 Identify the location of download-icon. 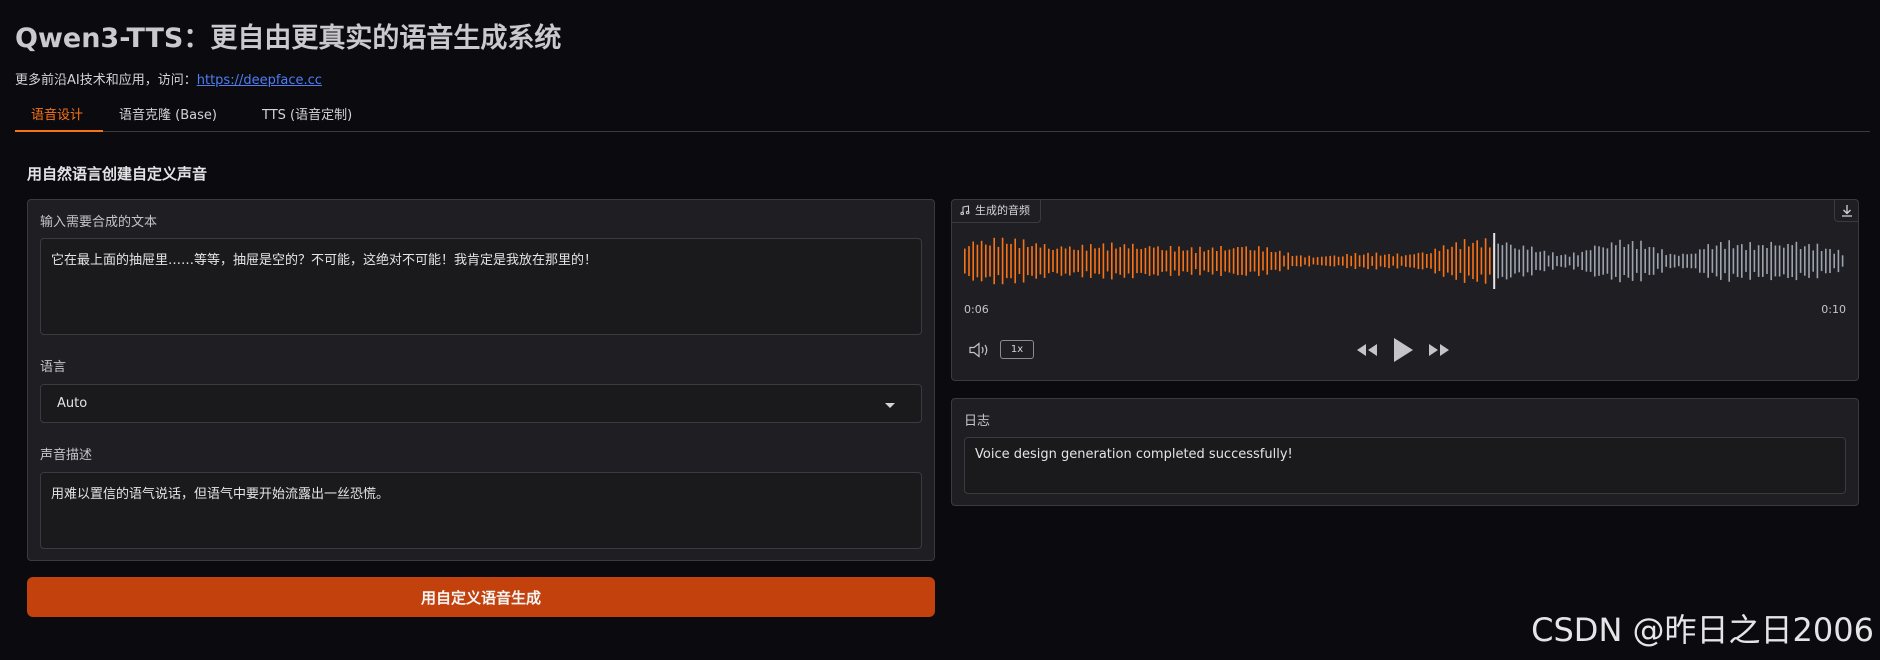
(1847, 211).